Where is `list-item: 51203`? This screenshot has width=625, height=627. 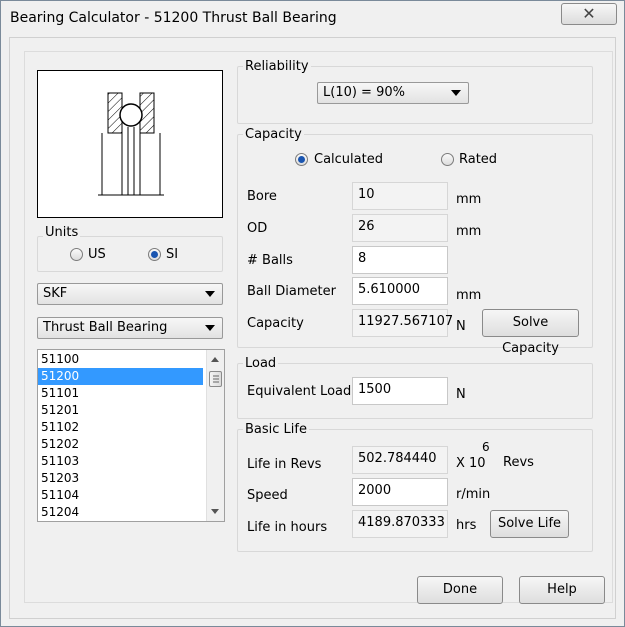 list-item: 51203 is located at coordinates (120, 478).